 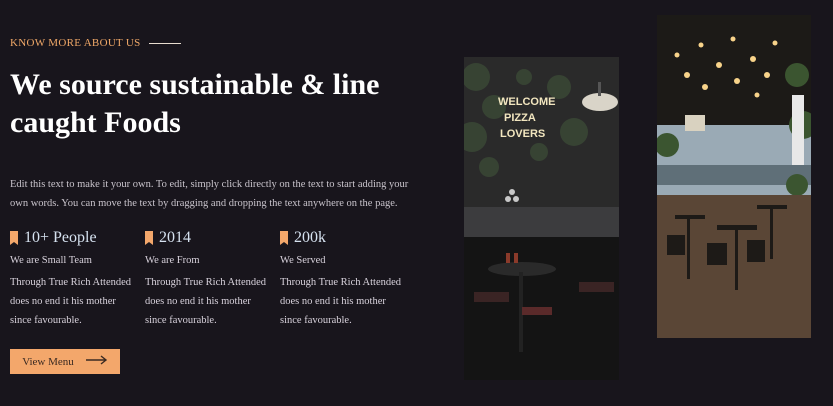 What do you see at coordinates (526, 102) in the screenshot?
I see `neon-sign-line-1: WELCOME` at bounding box center [526, 102].